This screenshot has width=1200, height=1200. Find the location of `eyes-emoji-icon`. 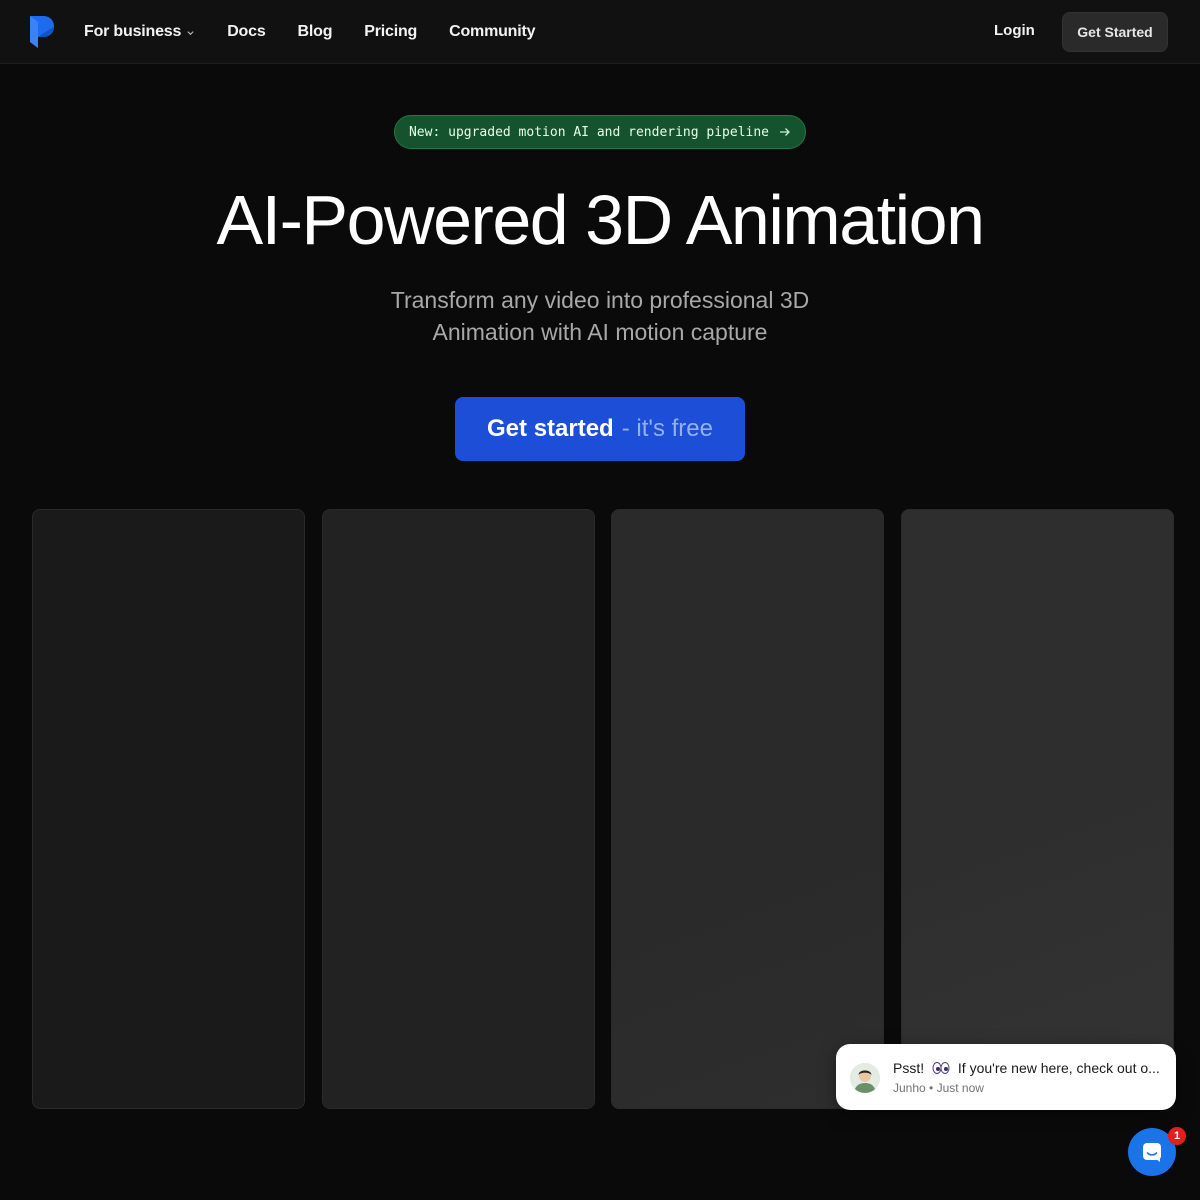

eyes-emoji-icon is located at coordinates (941, 1068).